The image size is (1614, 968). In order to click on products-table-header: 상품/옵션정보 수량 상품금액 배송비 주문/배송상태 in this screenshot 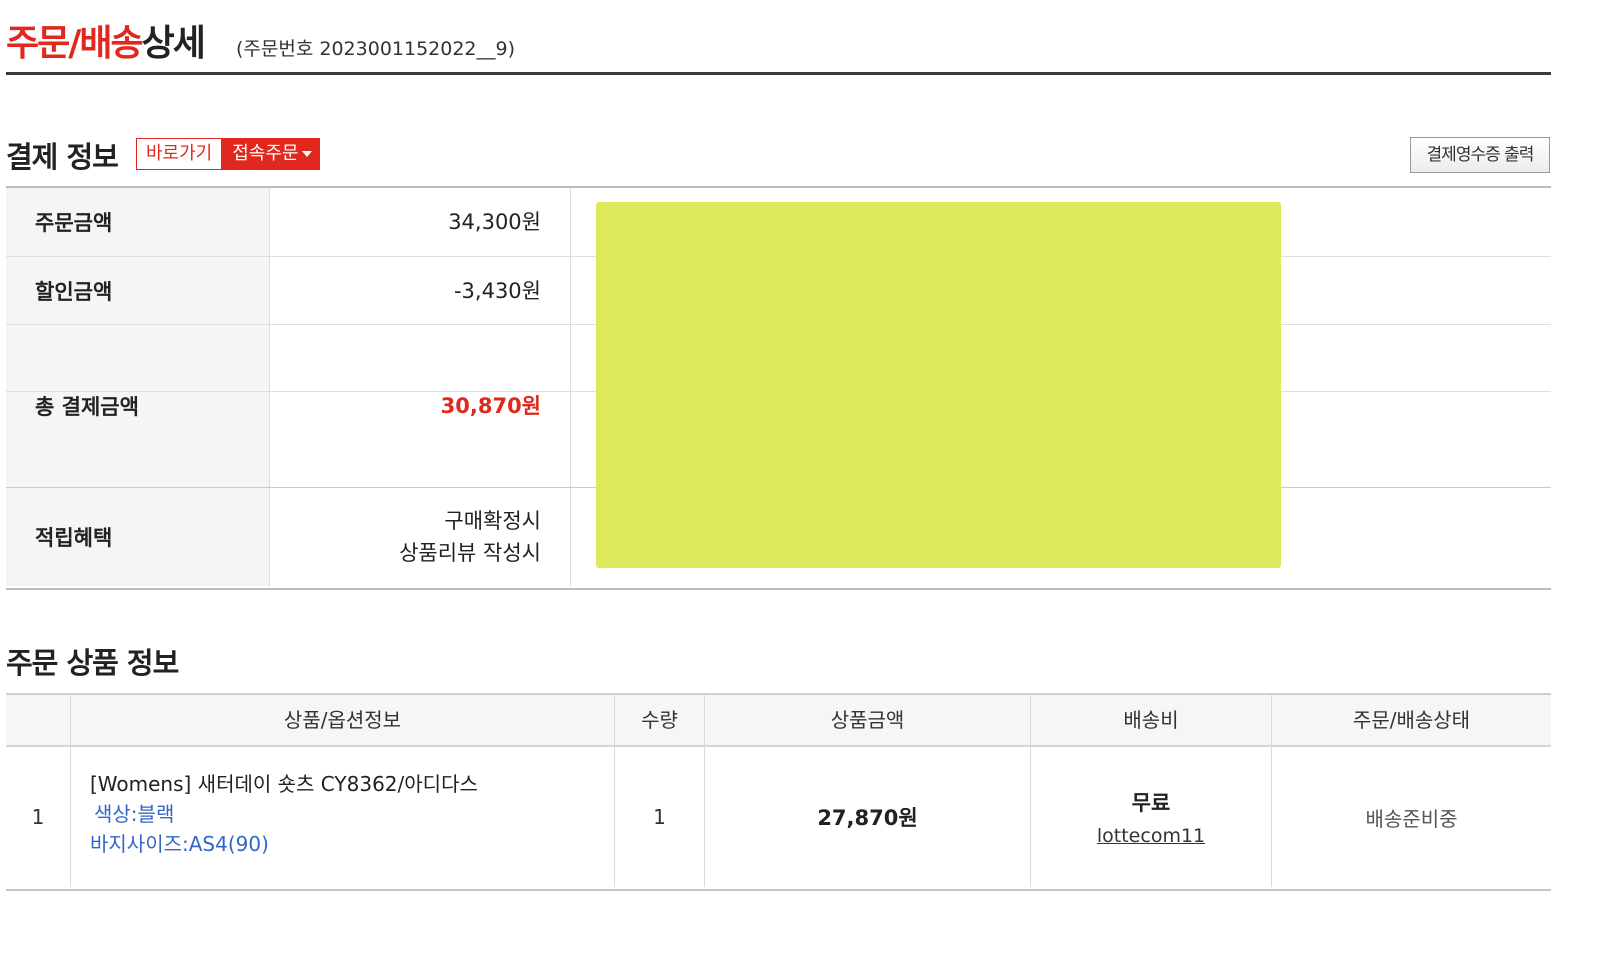, I will do `click(778, 721)`.